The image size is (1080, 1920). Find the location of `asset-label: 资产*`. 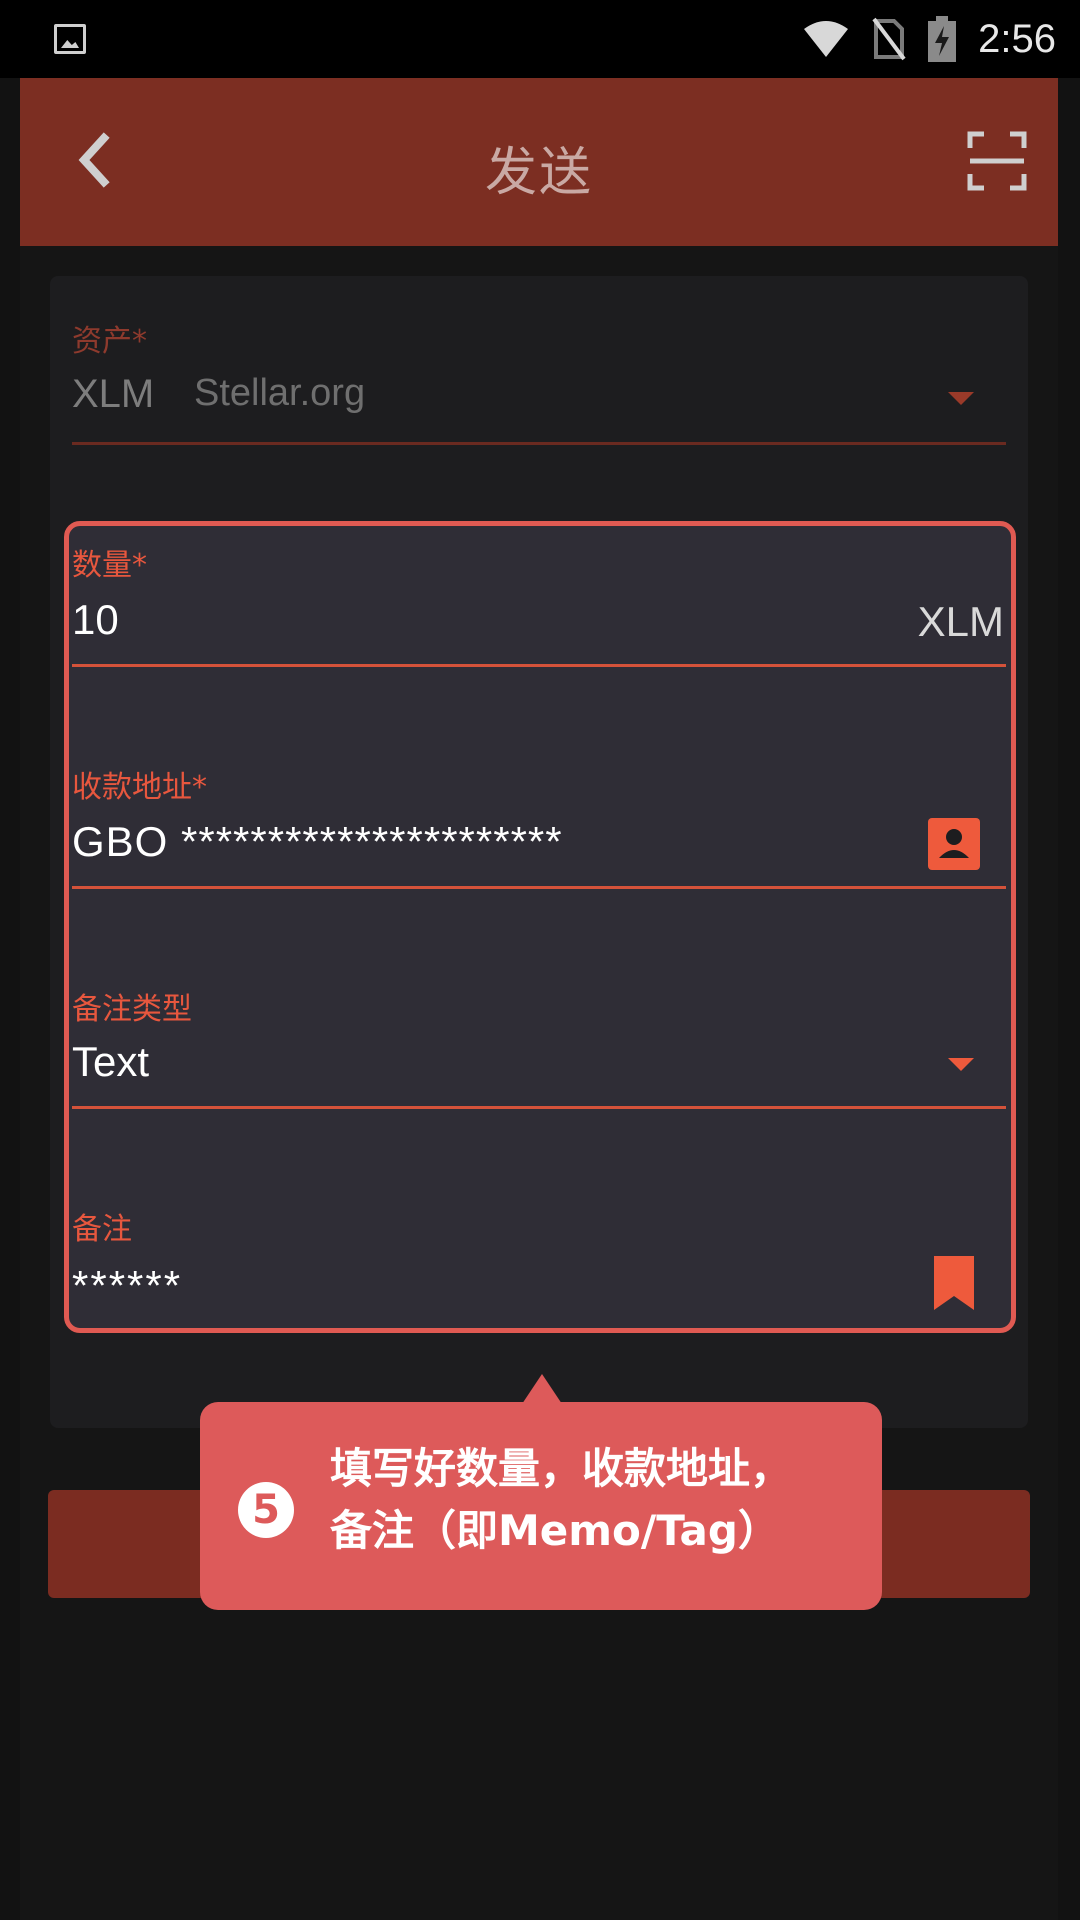

asset-label: 资产* is located at coordinates (109, 341).